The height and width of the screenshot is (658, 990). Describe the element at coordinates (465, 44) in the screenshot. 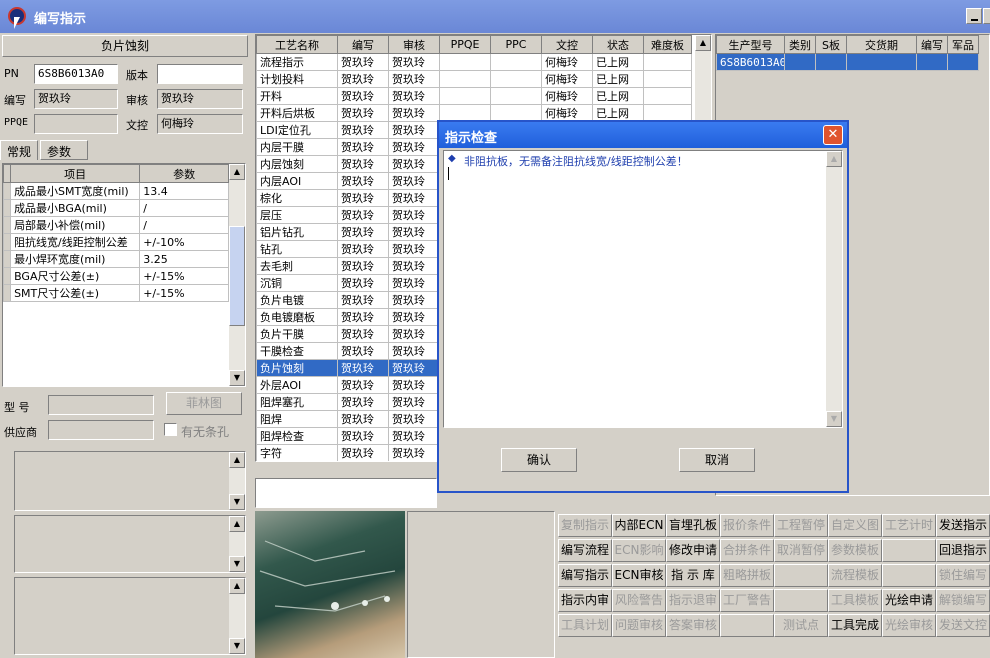

I see `process-header-cell: PPQE` at that location.